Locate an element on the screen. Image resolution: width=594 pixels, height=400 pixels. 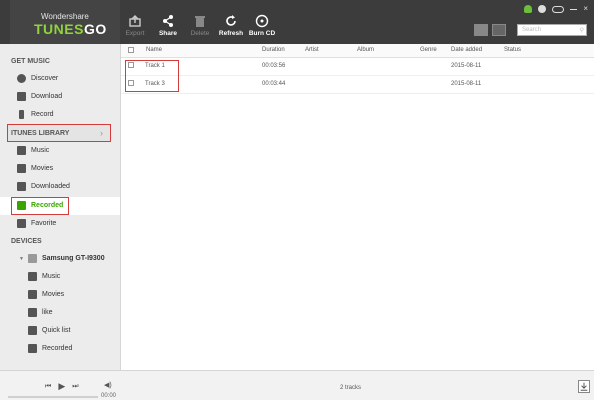
highlight-recorded is located at coordinates (40, 206).